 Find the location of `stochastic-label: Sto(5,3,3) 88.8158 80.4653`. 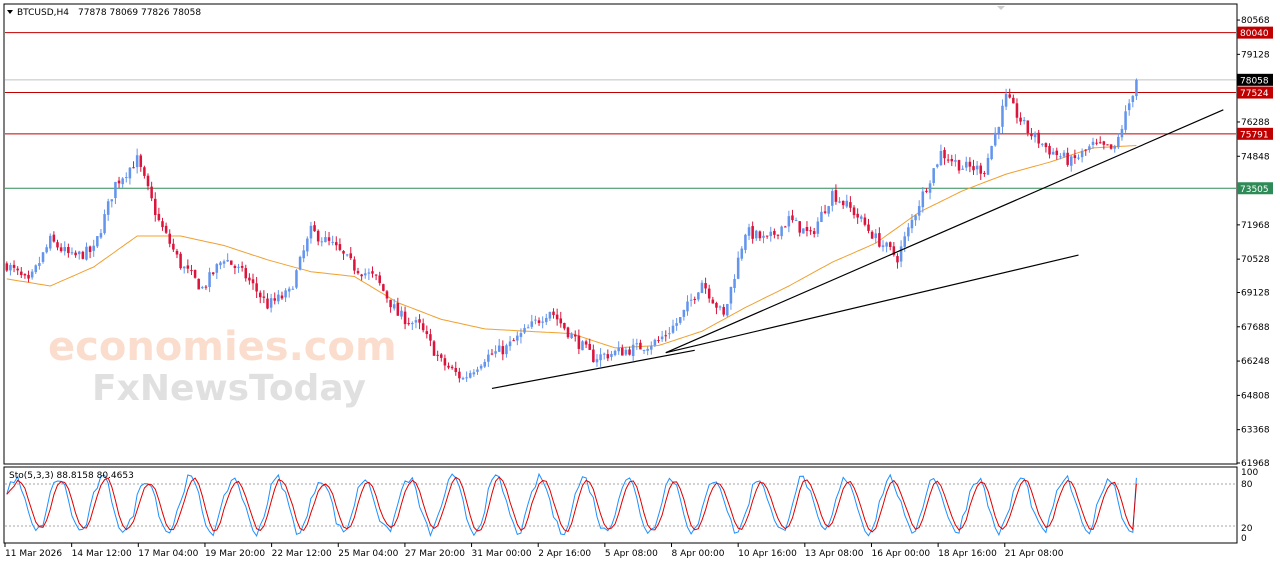

stochastic-label: Sto(5,3,3) 88.8158 80.4653 is located at coordinates (71, 476).